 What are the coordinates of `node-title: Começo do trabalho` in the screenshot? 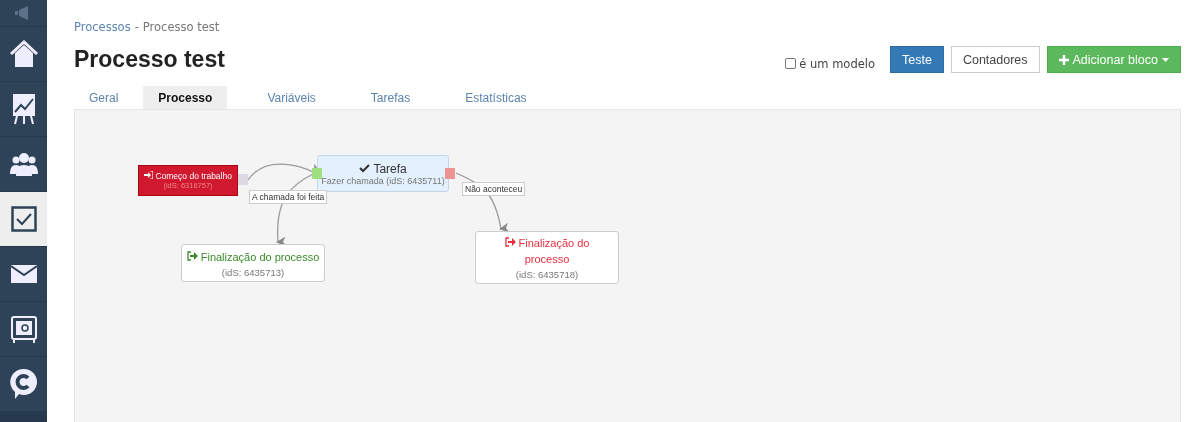 It's located at (188, 176).